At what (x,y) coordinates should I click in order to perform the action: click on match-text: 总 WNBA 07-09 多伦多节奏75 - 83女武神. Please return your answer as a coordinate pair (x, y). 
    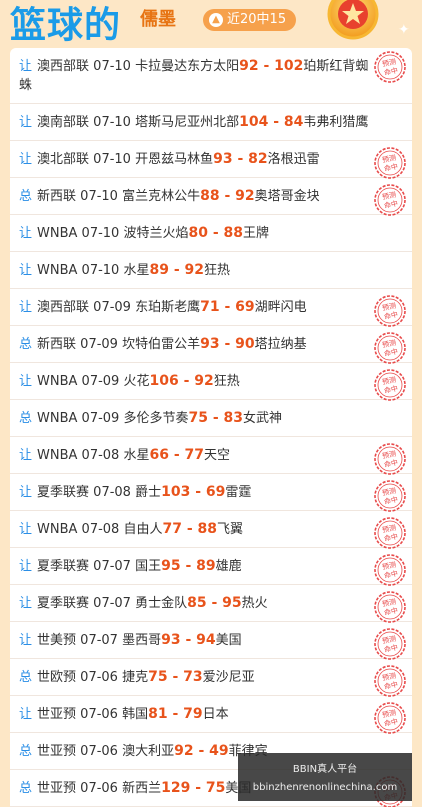
    Looking at the image, I should click on (197, 418).